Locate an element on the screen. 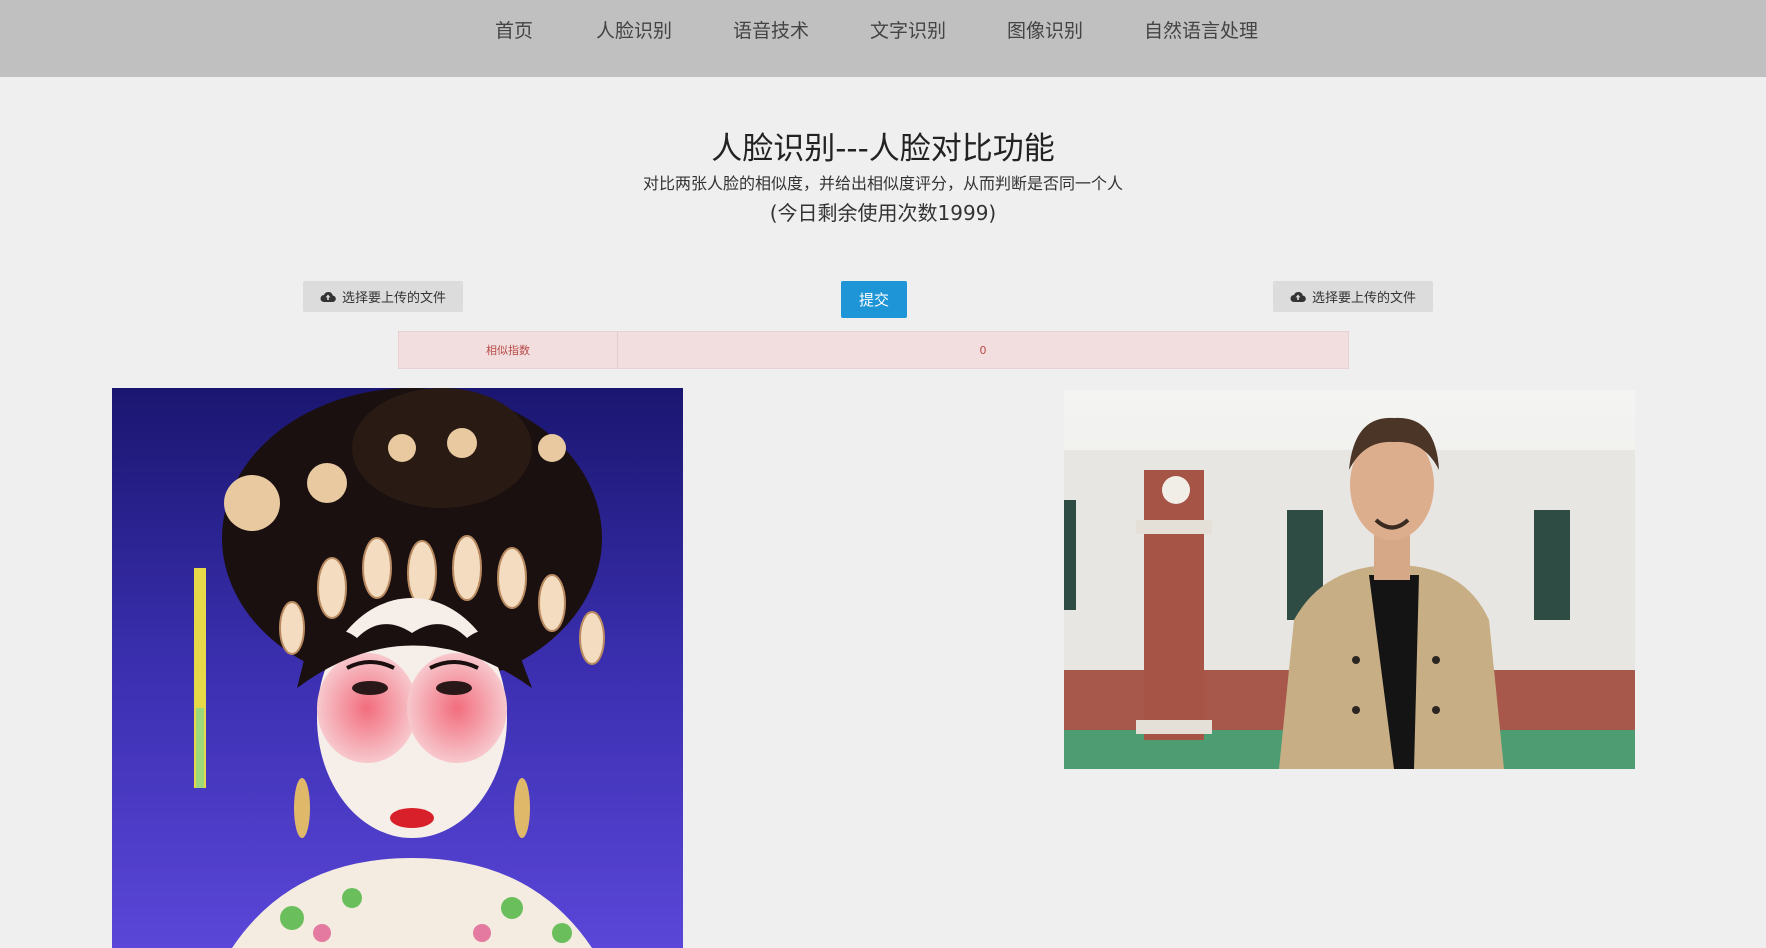 The image size is (1766, 948). nav-item-speech: 语音技术 is located at coordinates (771, 31).